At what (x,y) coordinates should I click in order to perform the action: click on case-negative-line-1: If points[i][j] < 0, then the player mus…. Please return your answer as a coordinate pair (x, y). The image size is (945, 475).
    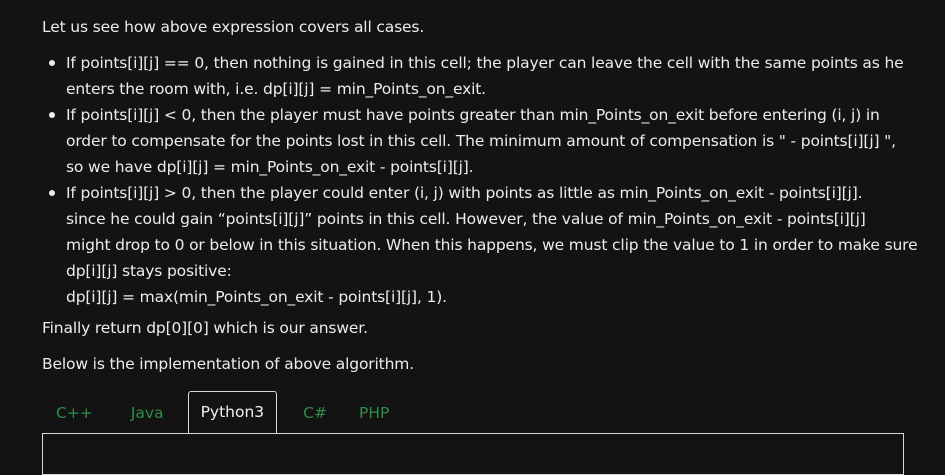
    Looking at the image, I should click on (473, 115).